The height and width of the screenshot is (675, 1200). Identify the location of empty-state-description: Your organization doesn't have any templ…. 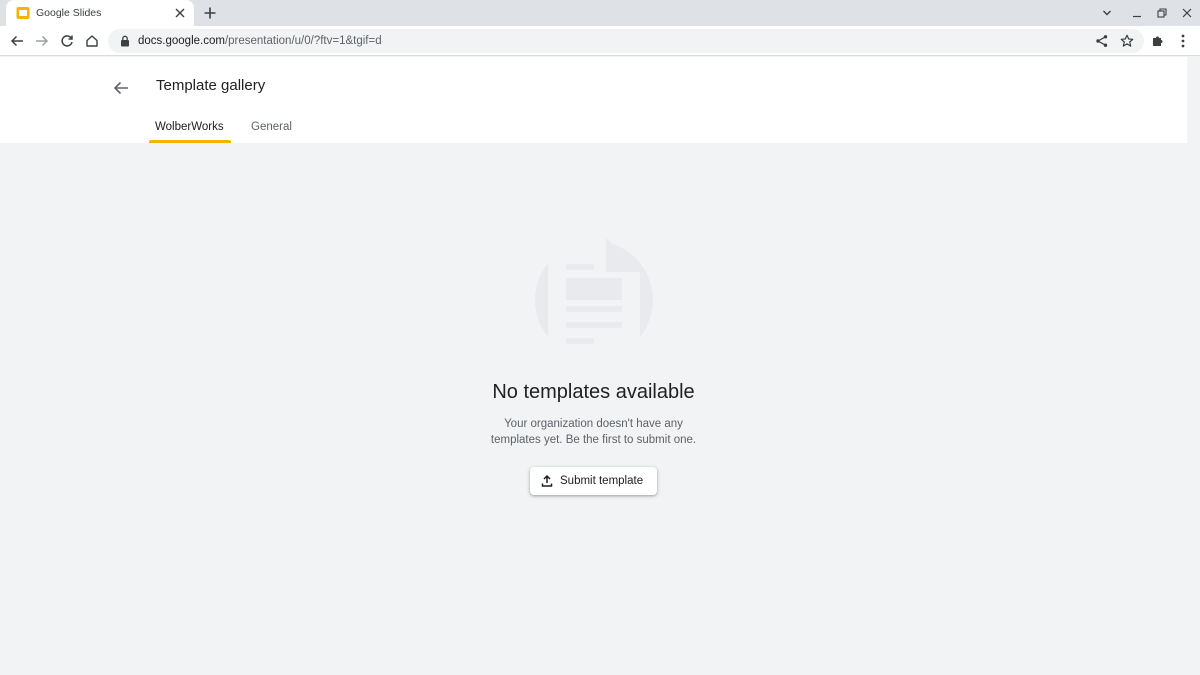
(593, 432).